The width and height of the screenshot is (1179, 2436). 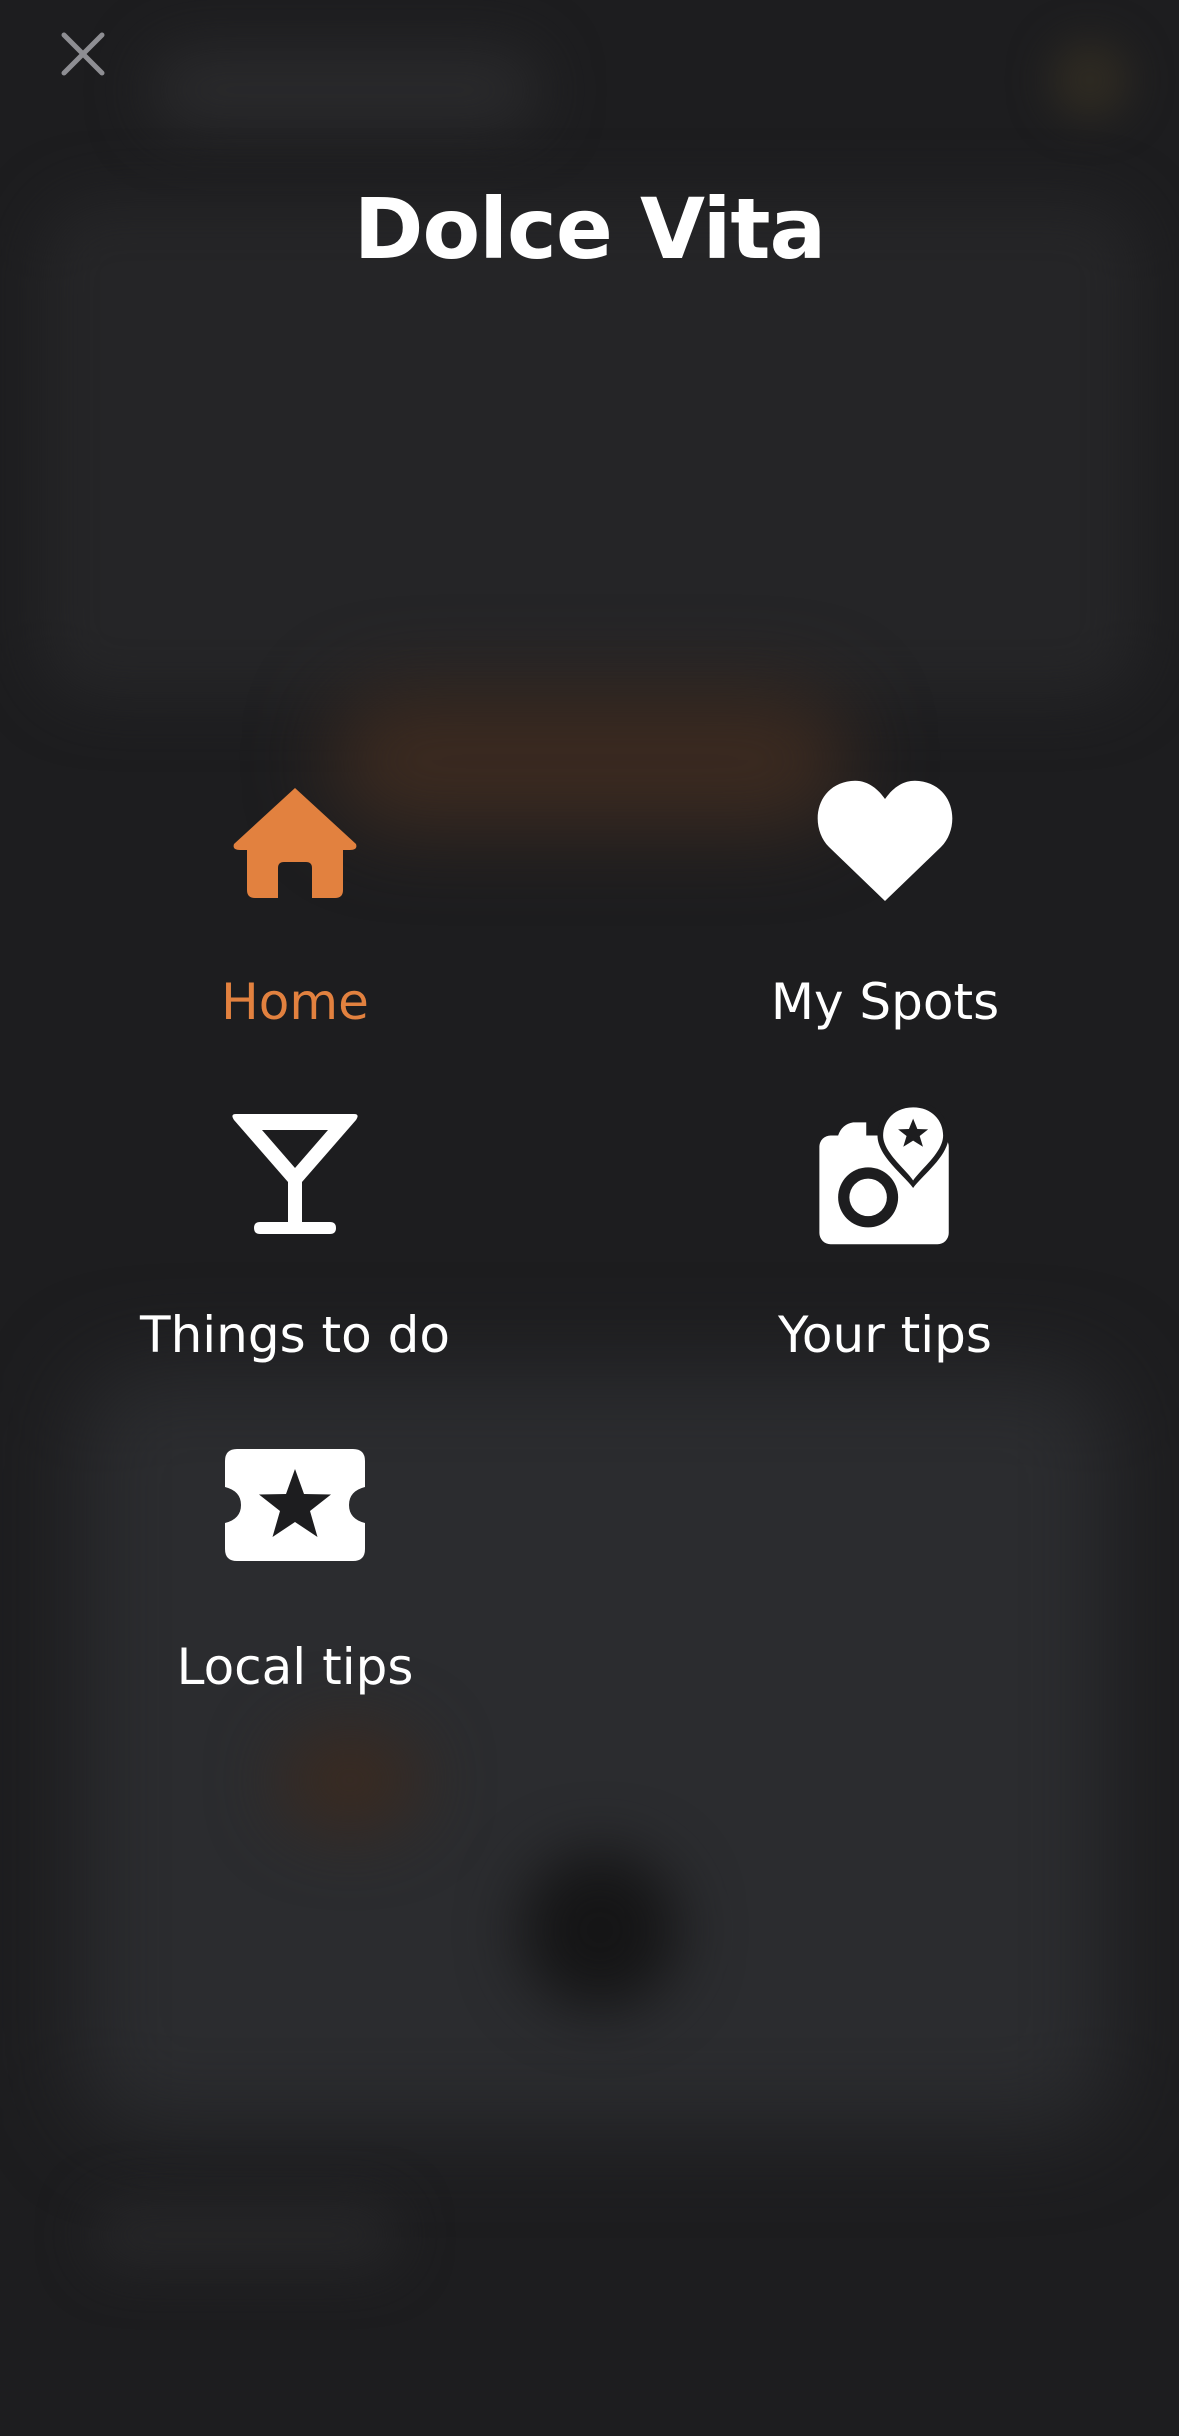 I want to click on menu-item-label: My Spots, so click(x=885, y=1002).